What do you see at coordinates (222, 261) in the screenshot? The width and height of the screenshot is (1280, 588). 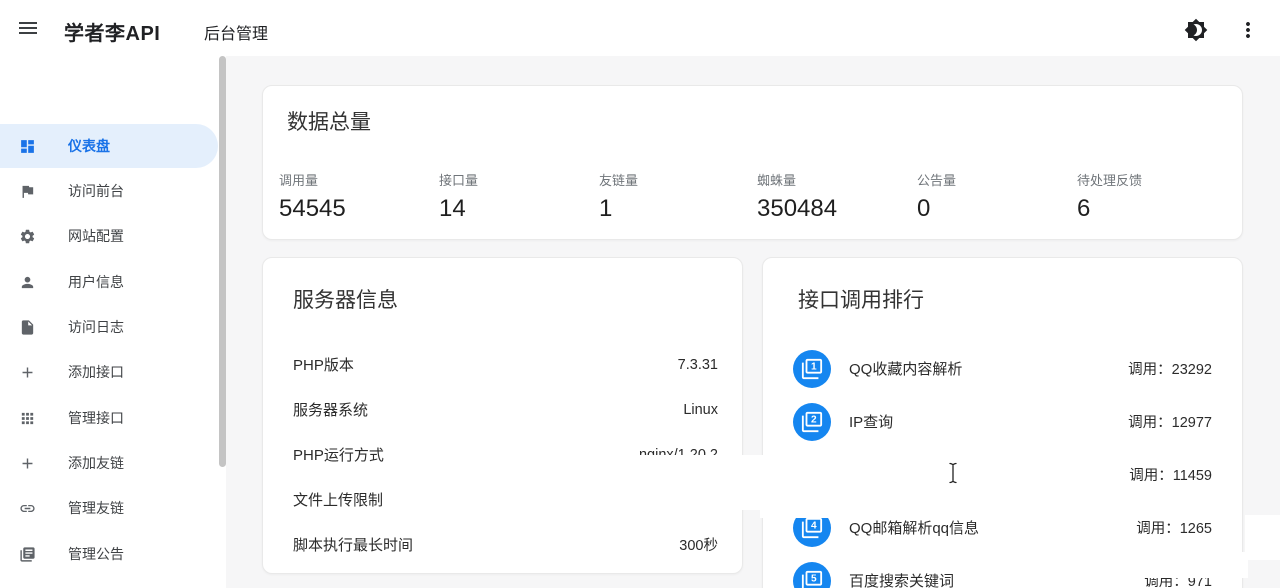 I see `sidebar-scrollbar` at bounding box center [222, 261].